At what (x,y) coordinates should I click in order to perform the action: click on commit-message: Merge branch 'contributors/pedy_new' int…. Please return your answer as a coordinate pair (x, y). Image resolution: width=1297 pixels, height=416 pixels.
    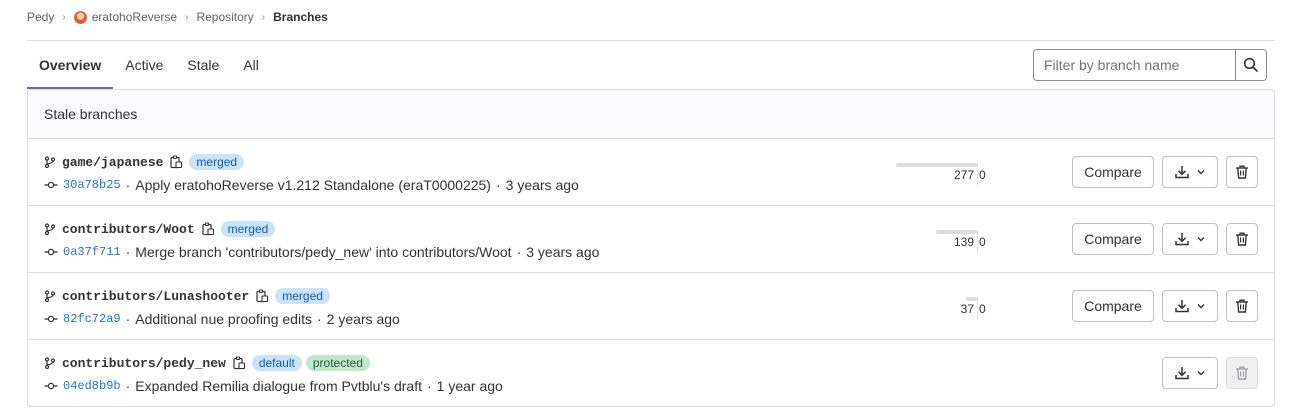
    Looking at the image, I should click on (323, 252).